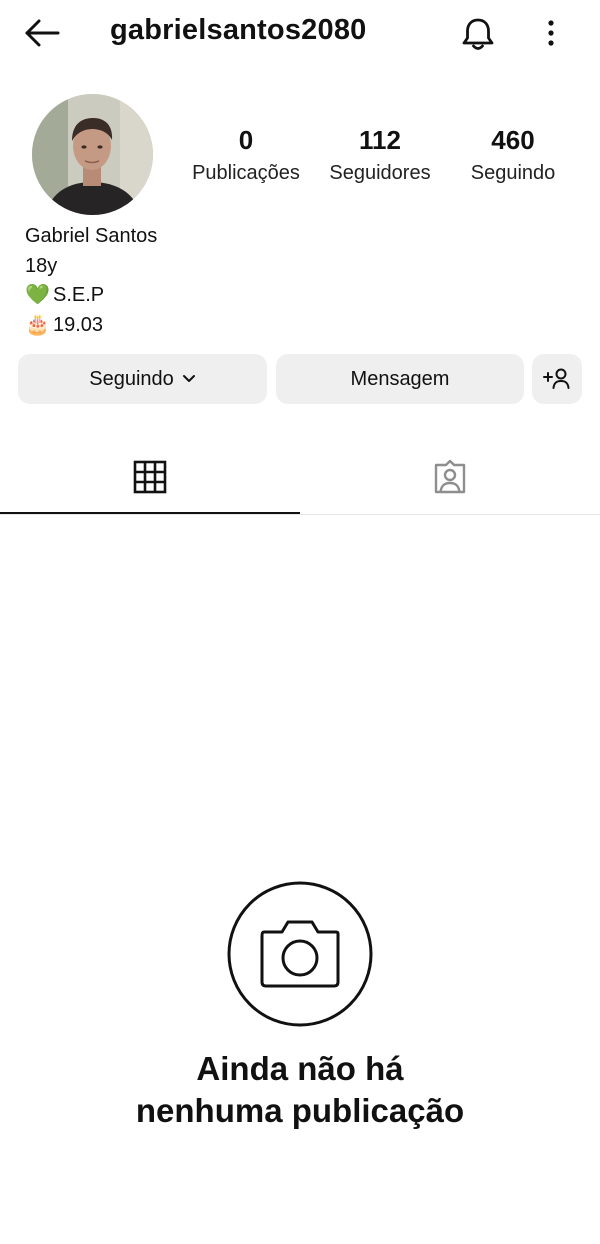 The width and height of the screenshot is (600, 1244). What do you see at coordinates (91, 267) in the screenshot?
I see `bio-line-age: 18y` at bounding box center [91, 267].